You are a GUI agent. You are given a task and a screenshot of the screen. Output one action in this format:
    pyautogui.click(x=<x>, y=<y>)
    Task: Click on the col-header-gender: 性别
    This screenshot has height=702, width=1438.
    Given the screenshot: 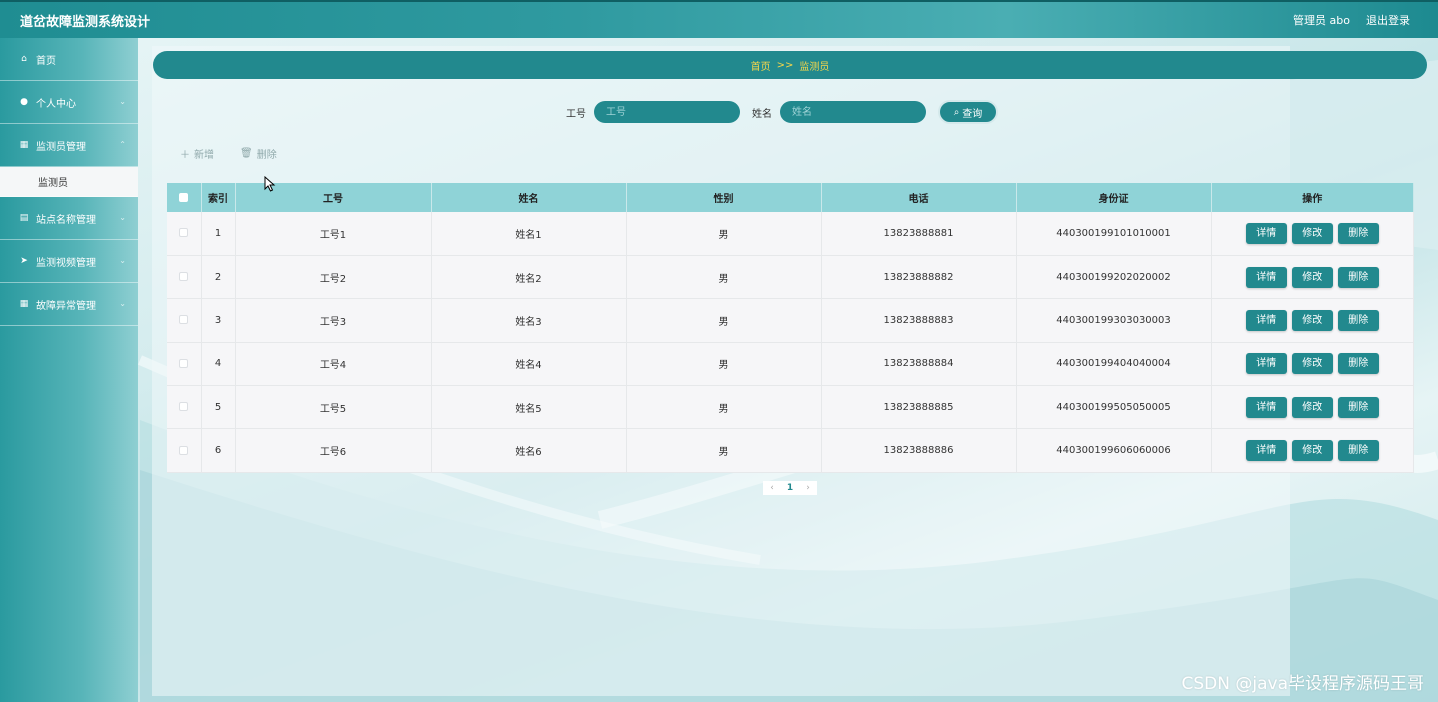 What is the action you would take?
    pyautogui.click(x=724, y=197)
    